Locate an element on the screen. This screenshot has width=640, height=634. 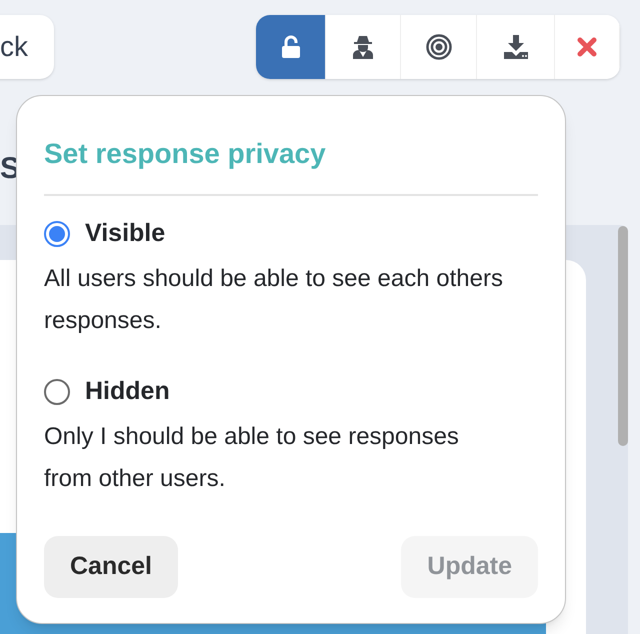
option-label: Hidden is located at coordinates (127, 392).